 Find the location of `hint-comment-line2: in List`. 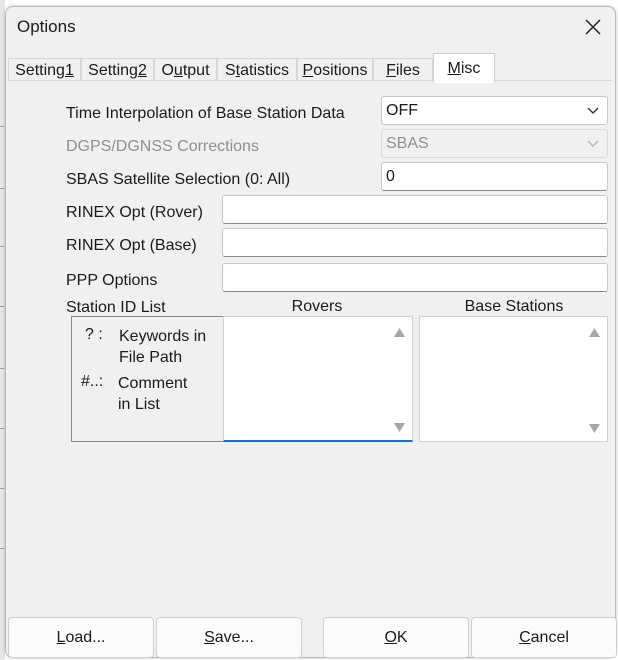

hint-comment-line2: in List is located at coordinates (139, 404).